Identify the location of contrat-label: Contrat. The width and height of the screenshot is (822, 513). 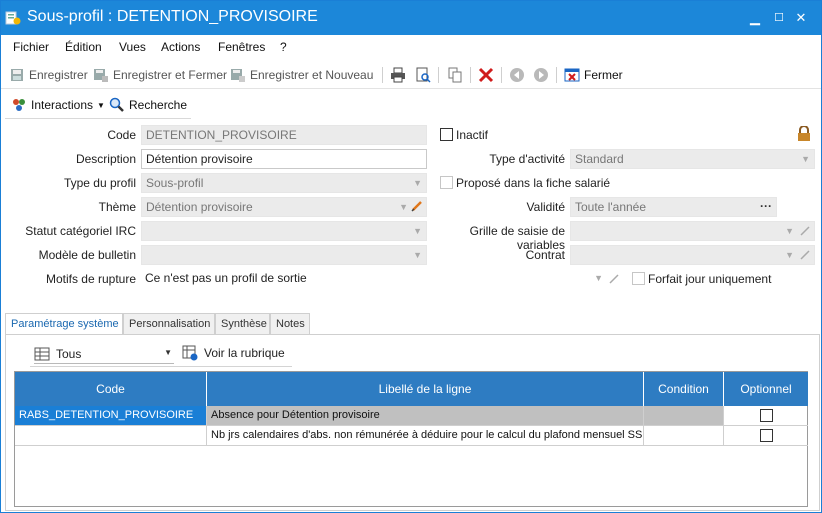
(545, 255).